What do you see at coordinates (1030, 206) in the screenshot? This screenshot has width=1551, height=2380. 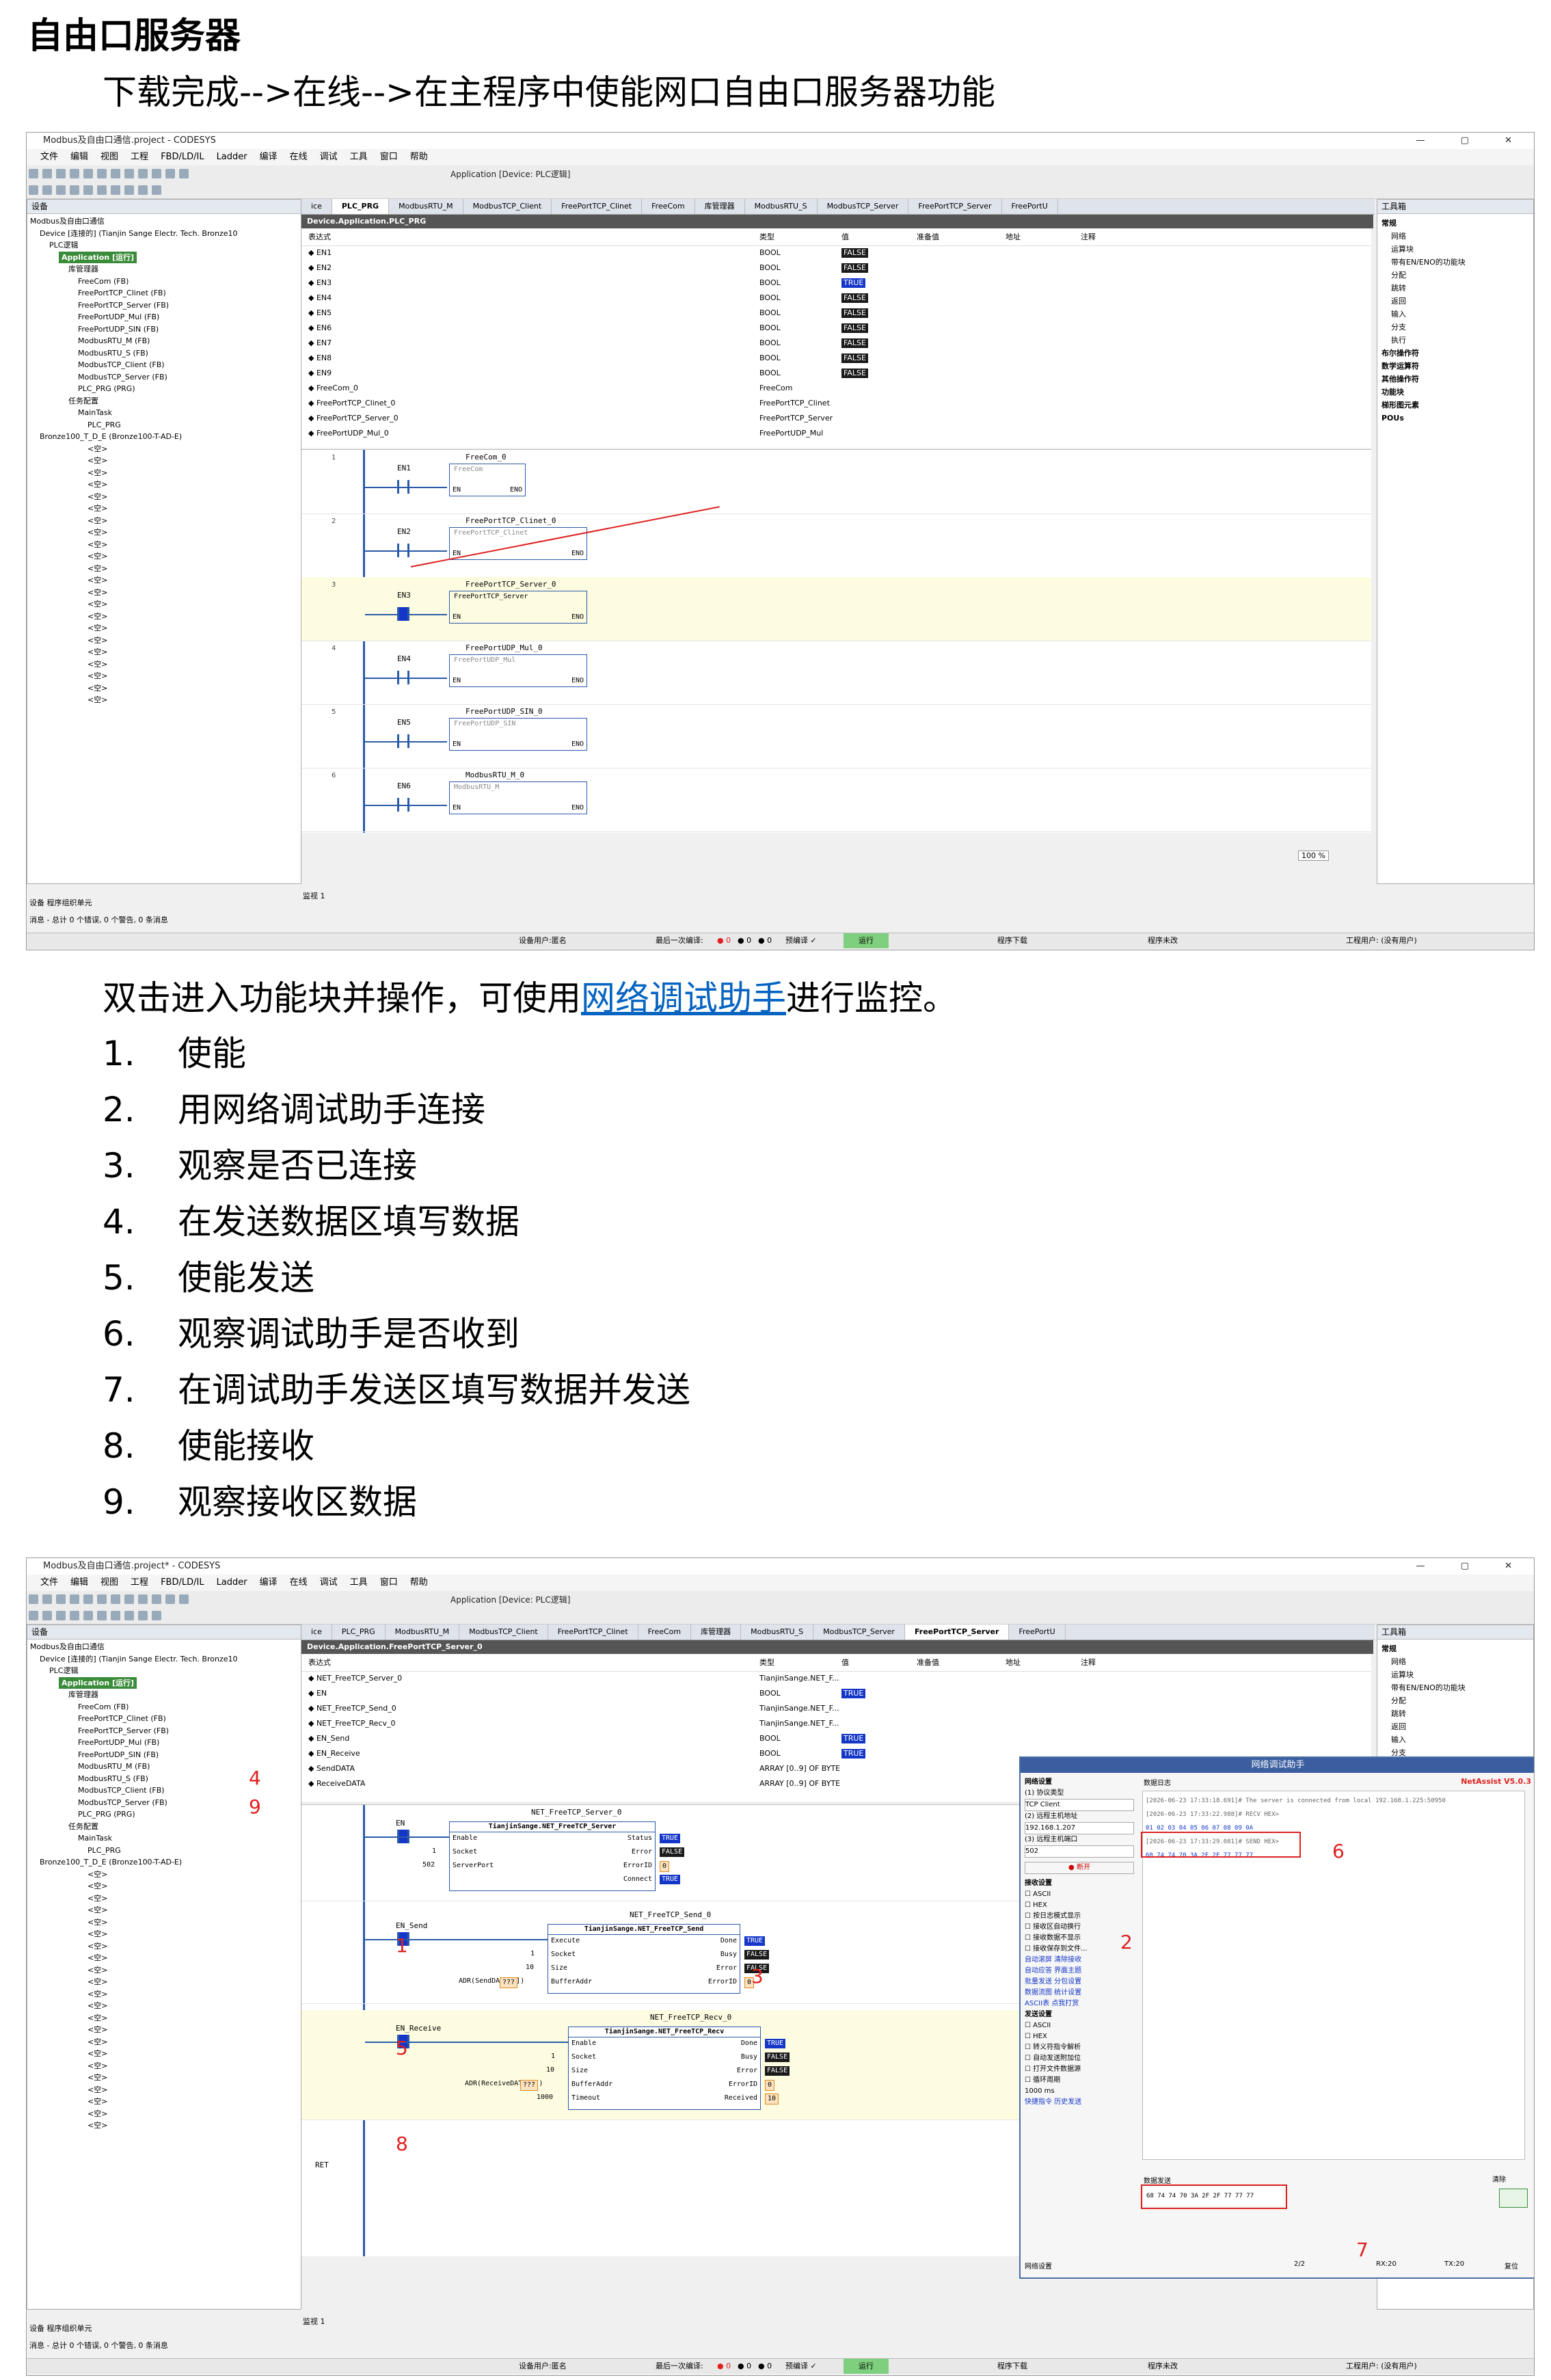 I see `editor-tab: FreePortU` at bounding box center [1030, 206].